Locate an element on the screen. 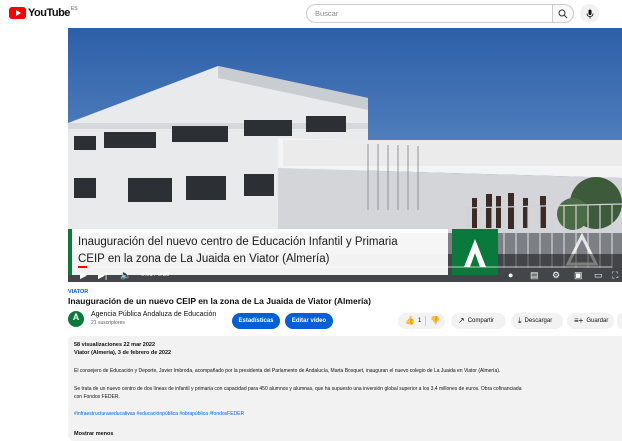 The width and height of the screenshot is (622, 441). miniplayer-icon: ▣ is located at coordinates (578, 275).